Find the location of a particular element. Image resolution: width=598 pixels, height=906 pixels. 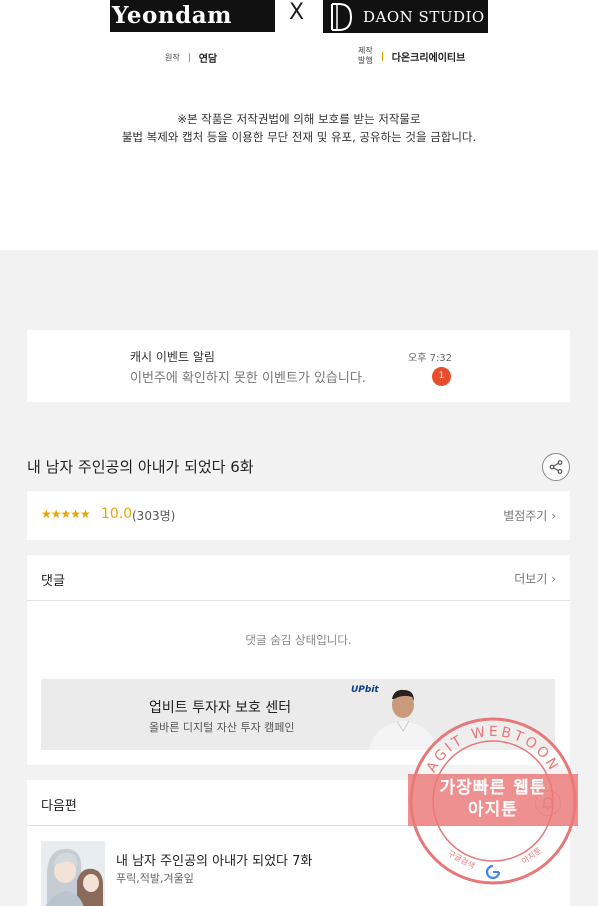

credit-production: 제작 발행 다온크리에이티브 is located at coordinates (411, 56).